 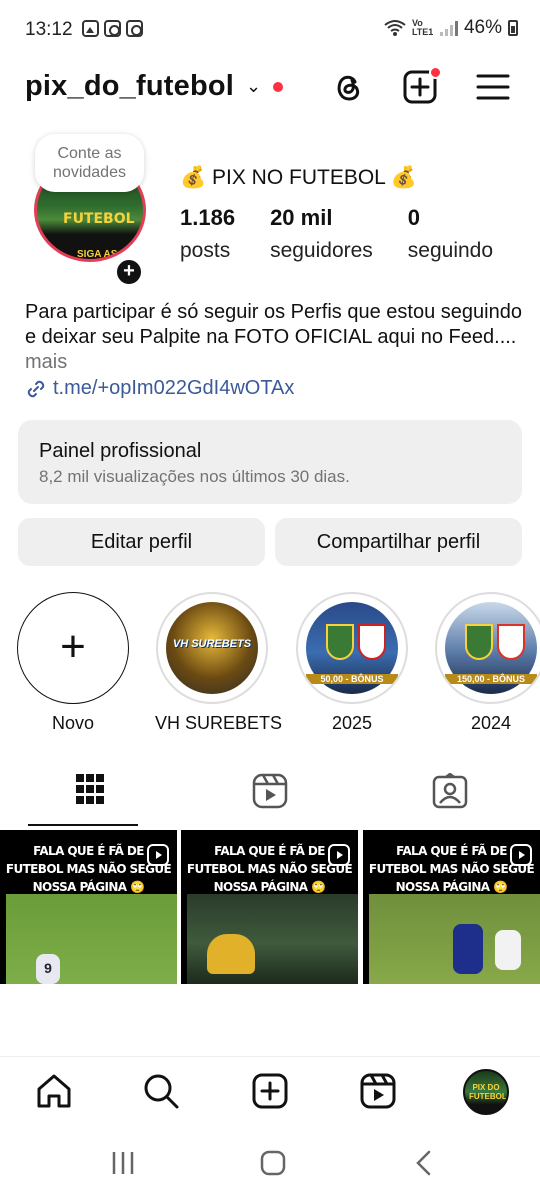 I want to click on nav-avatar-text: PIX DO FUTEBOL, so click(x=488, y=1092).